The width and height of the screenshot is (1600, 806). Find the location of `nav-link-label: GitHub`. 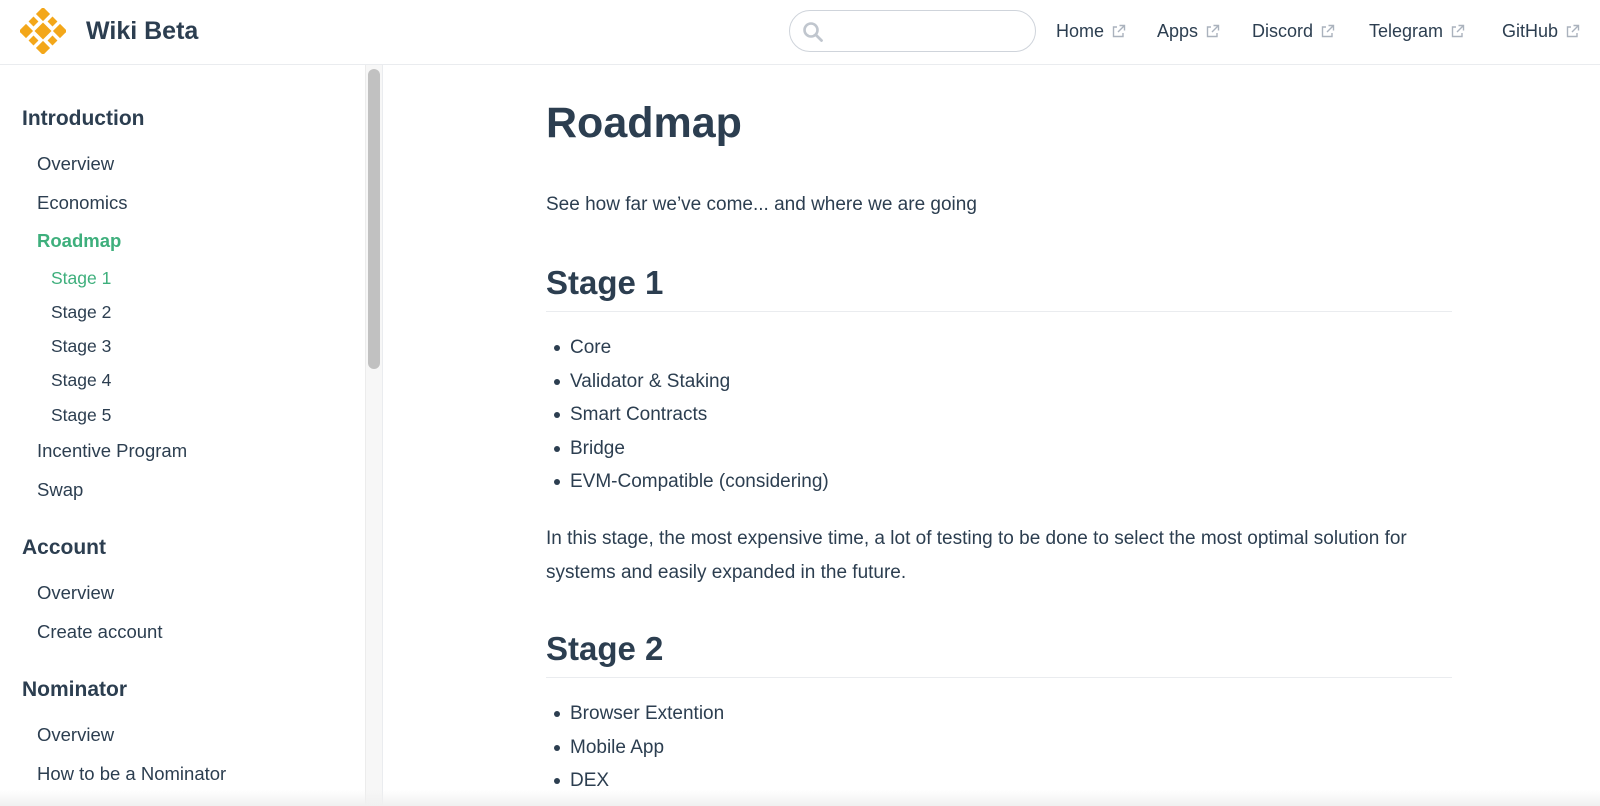

nav-link-label: GitHub is located at coordinates (1530, 31).